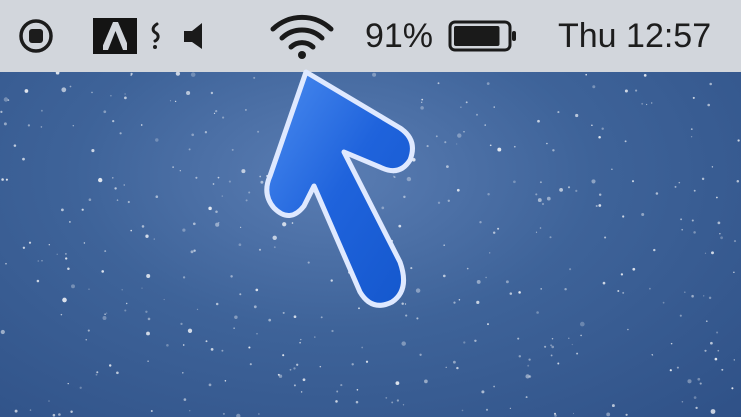  Describe the element at coordinates (399, 36) in the screenshot. I see `battery-percent: 91%` at that location.